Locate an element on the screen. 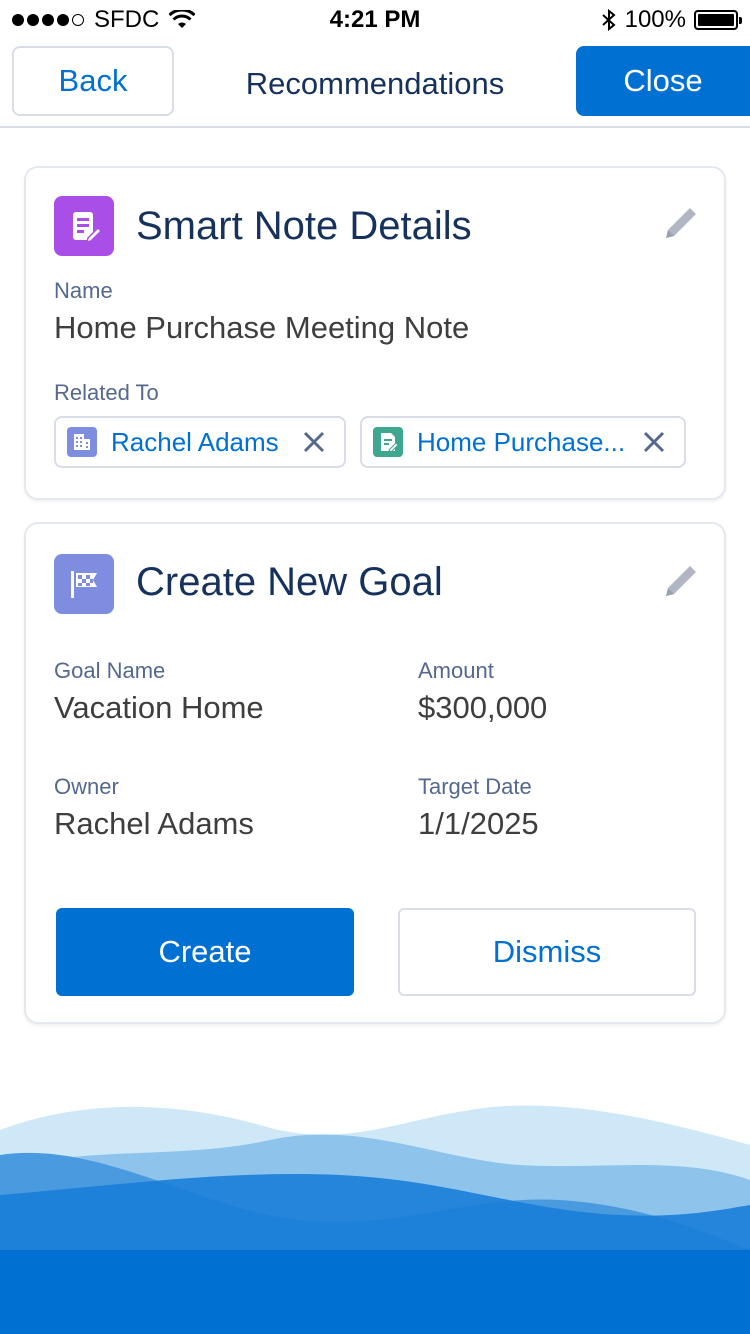 Image resolution: width=750 pixels, height=1334 pixels. amount-label: Amount is located at coordinates (456, 670).